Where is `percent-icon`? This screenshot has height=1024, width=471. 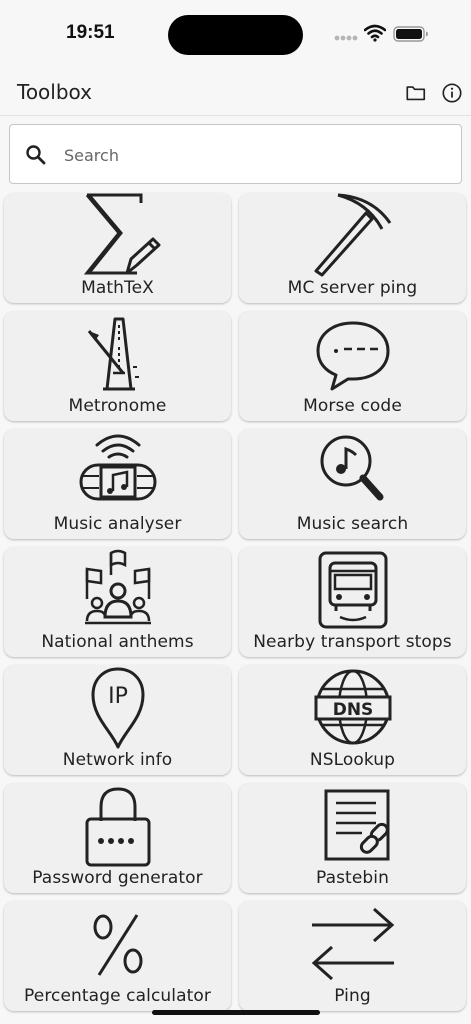 percent-icon is located at coordinates (117, 945).